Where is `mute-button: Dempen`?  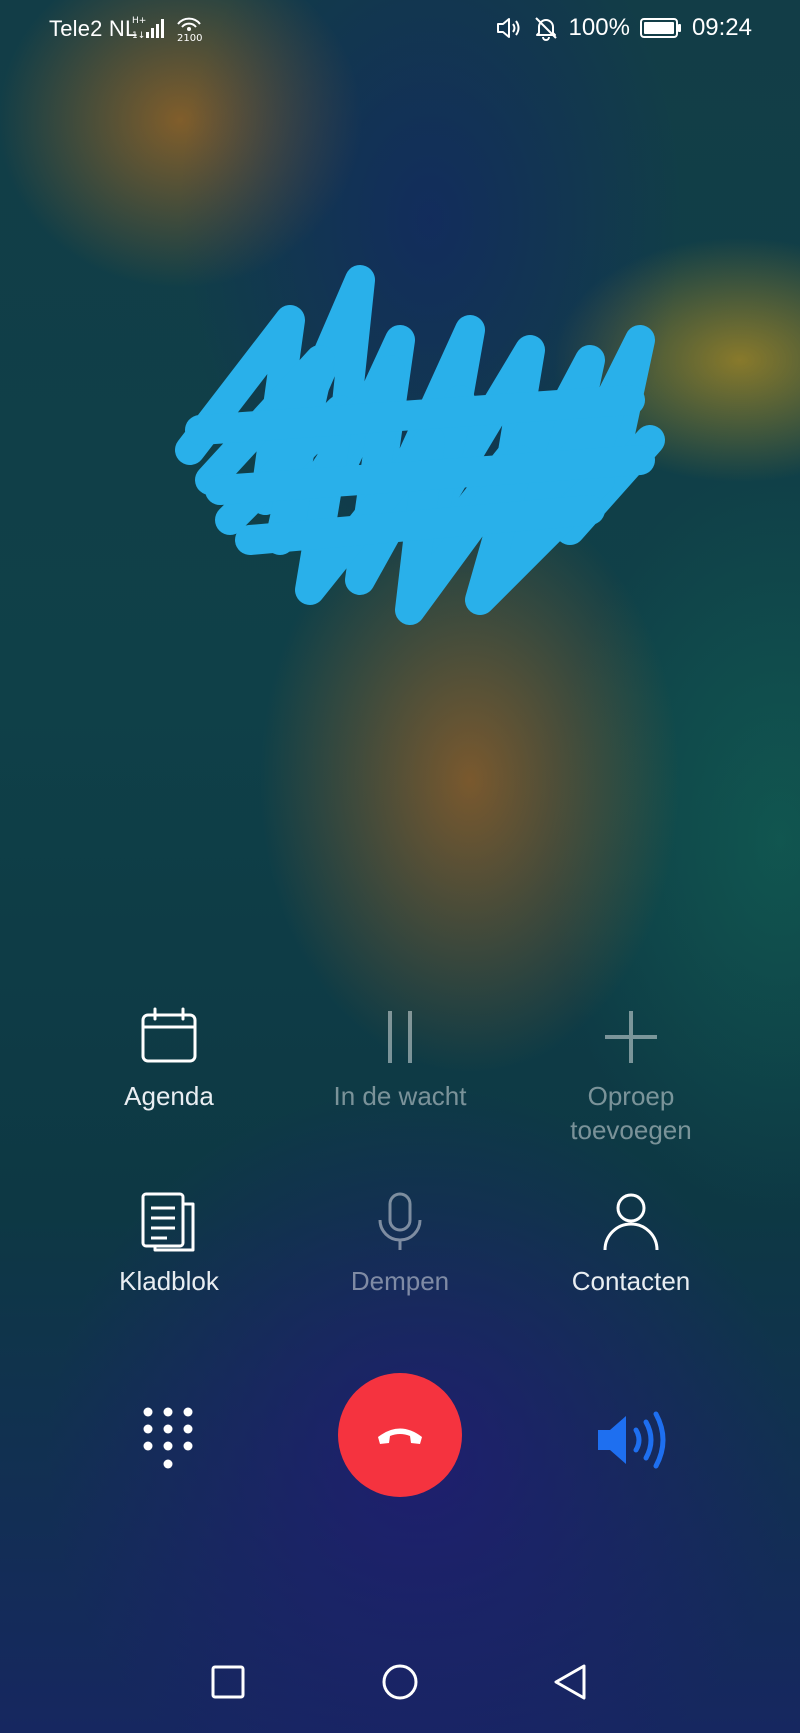 mute-button: Dempen is located at coordinates (400, 1244).